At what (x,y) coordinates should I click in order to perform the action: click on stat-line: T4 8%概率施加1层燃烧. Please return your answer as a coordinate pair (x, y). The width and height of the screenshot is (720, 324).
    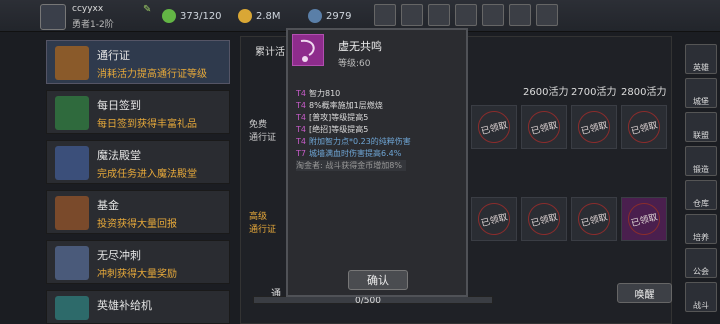
    Looking at the image, I should click on (339, 105).